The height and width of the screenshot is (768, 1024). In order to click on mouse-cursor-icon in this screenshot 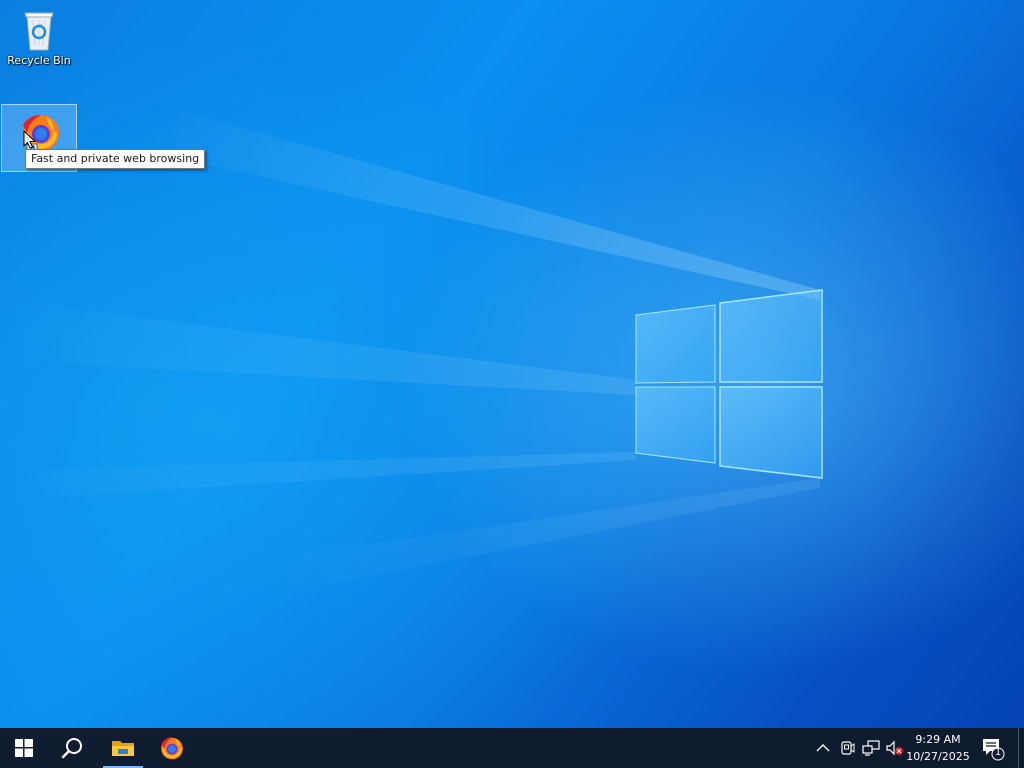, I will do `click(30, 139)`.